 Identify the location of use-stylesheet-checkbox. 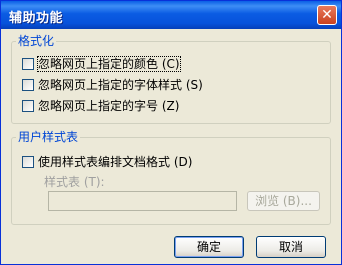
(28, 161).